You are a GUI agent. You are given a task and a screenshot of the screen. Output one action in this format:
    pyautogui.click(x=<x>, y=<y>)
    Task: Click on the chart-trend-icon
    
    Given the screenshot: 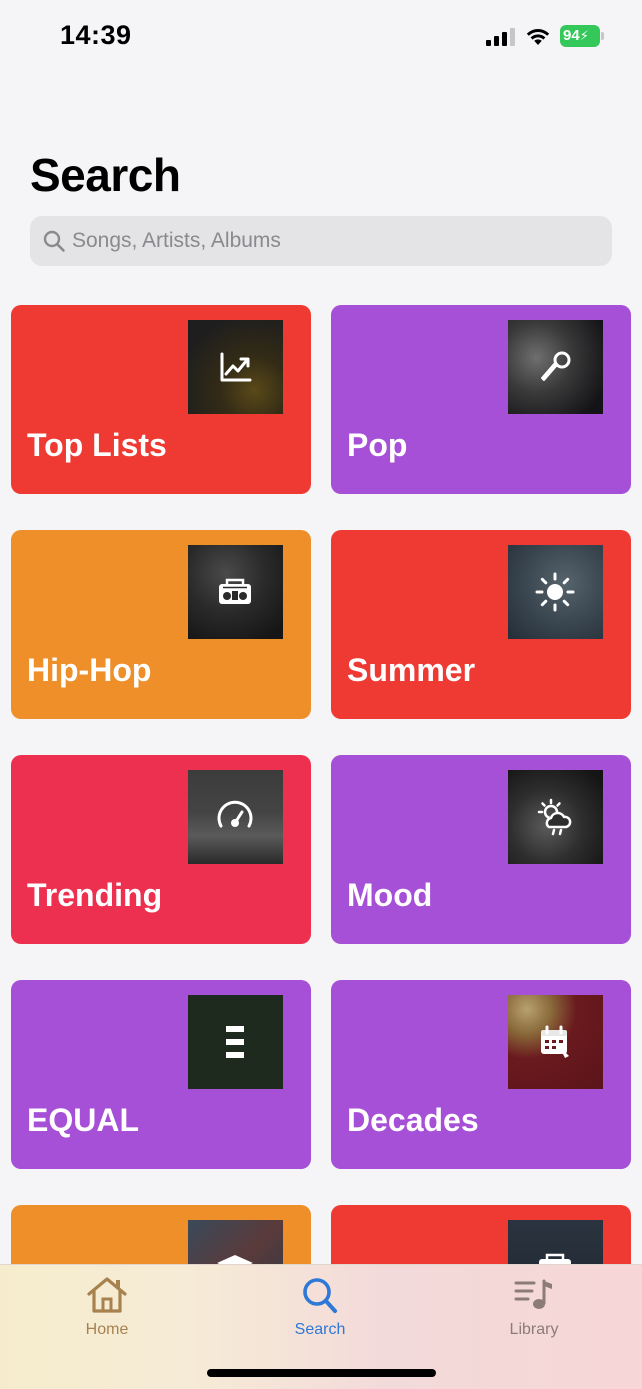 What is the action you would take?
    pyautogui.click(x=236, y=367)
    